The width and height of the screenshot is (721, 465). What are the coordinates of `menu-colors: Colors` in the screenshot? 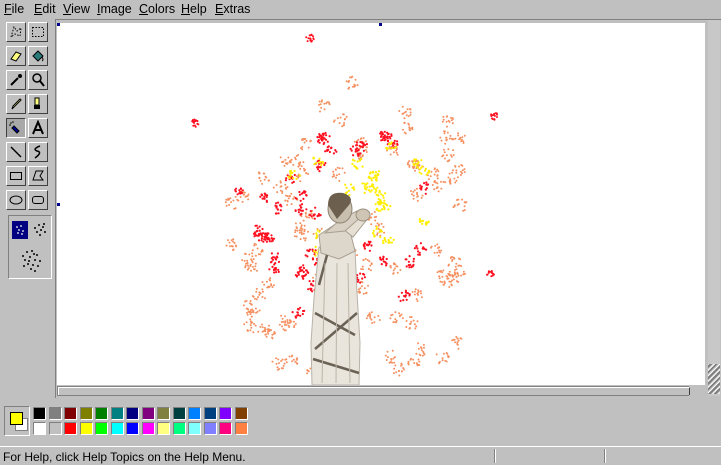 It's located at (157, 9).